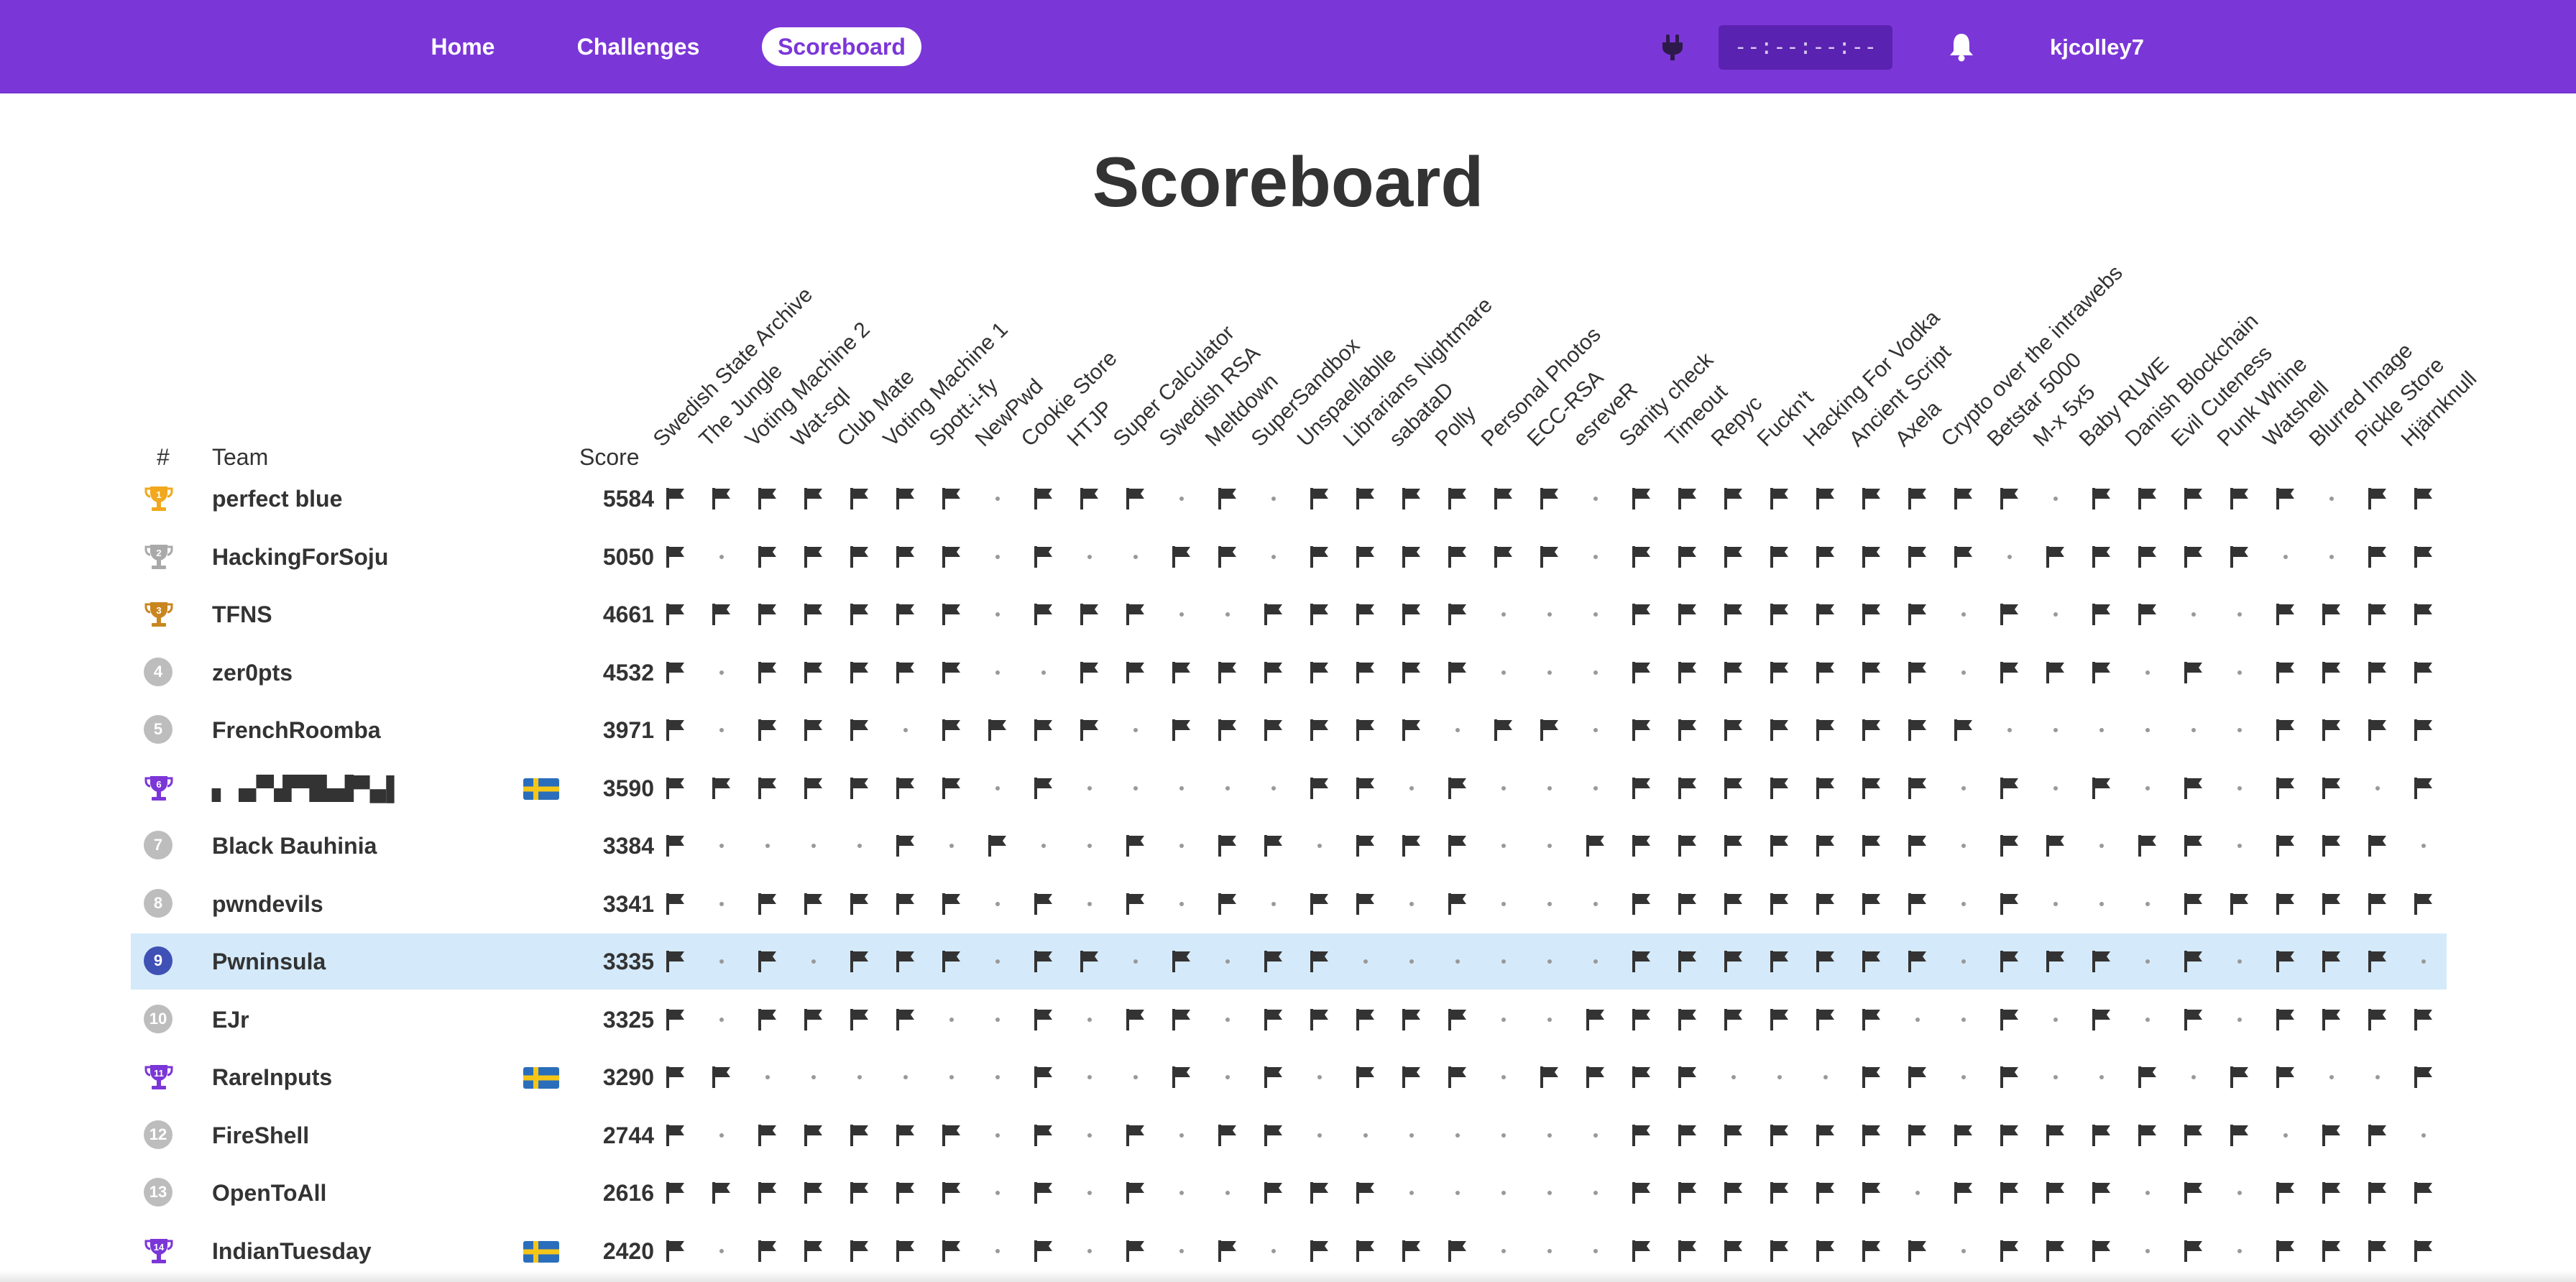 The image size is (2576, 1282). What do you see at coordinates (269, 1193) in the screenshot?
I see `team-name-link: OpenToAll` at bounding box center [269, 1193].